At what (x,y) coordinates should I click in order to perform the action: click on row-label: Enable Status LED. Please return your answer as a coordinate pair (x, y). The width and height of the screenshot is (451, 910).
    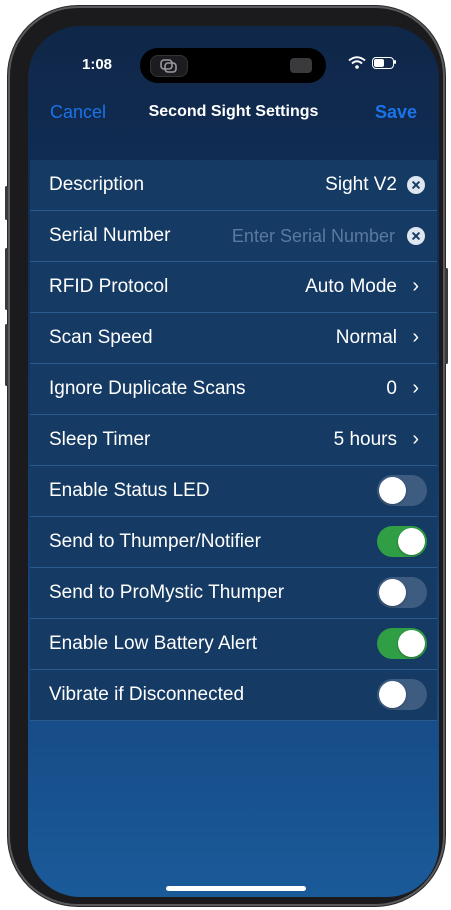
    Looking at the image, I should click on (129, 490).